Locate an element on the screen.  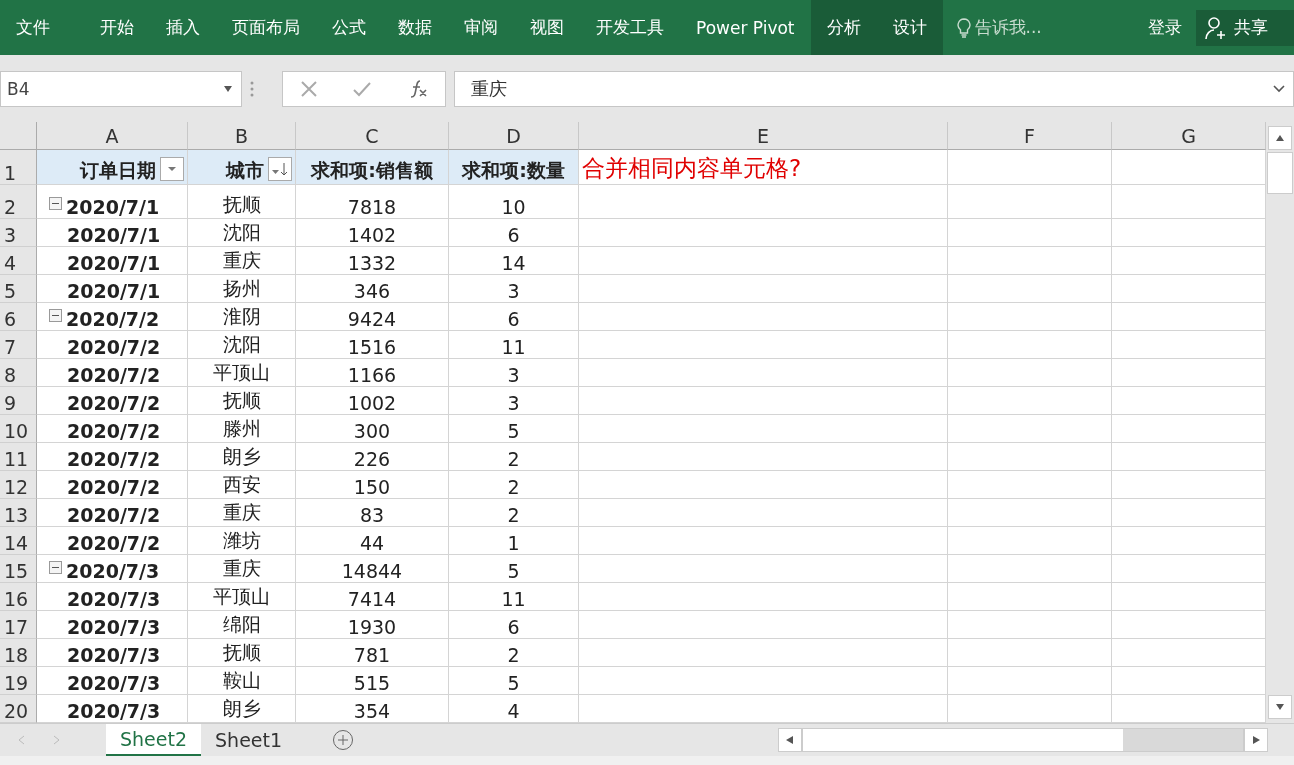
horizontal-scrollbar-thumb is located at coordinates (963, 740).